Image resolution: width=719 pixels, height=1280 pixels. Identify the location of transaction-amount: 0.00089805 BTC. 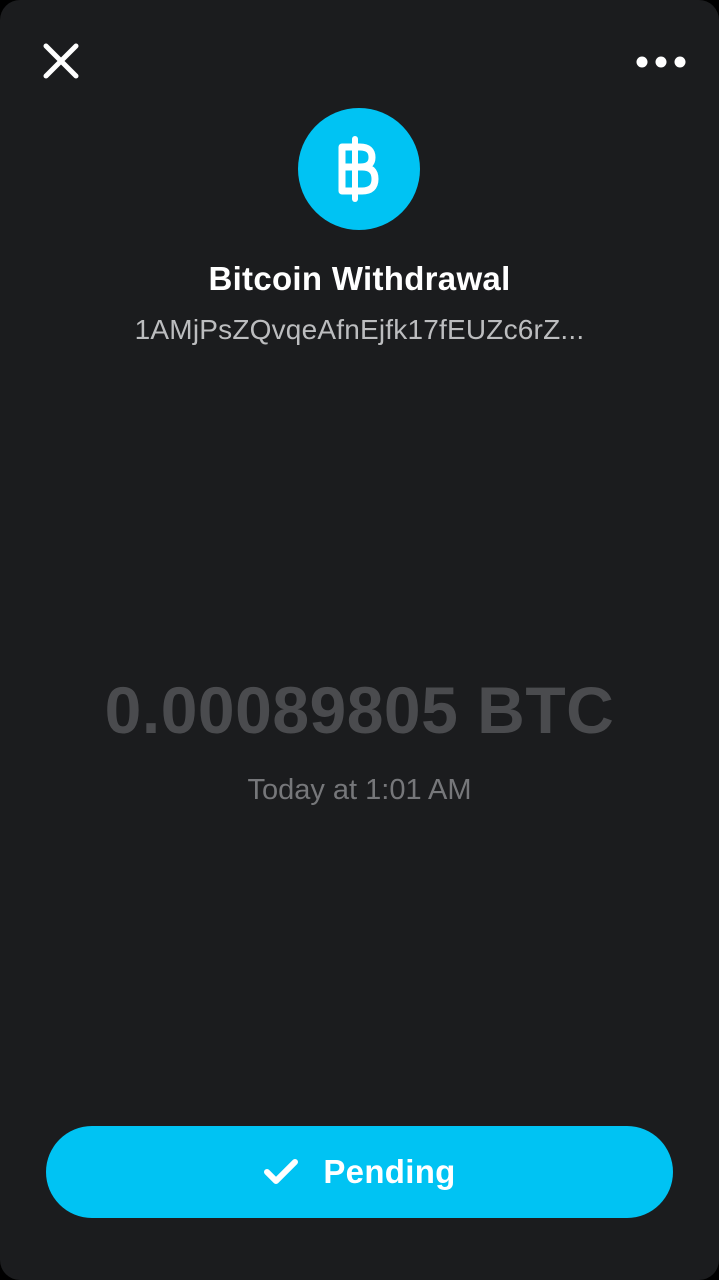
(359, 710).